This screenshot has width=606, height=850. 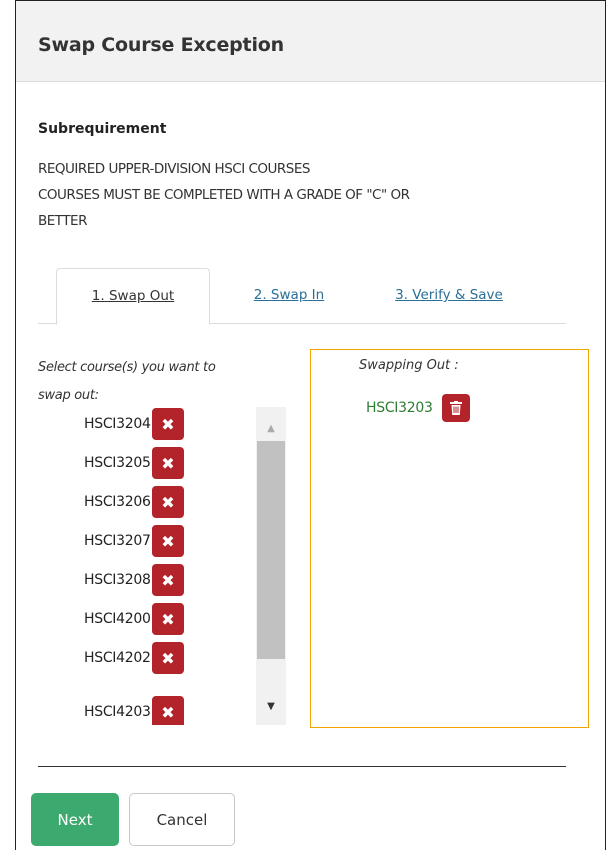 What do you see at coordinates (161, 45) in the screenshot?
I see `modal-title: Swap Course Exception` at bounding box center [161, 45].